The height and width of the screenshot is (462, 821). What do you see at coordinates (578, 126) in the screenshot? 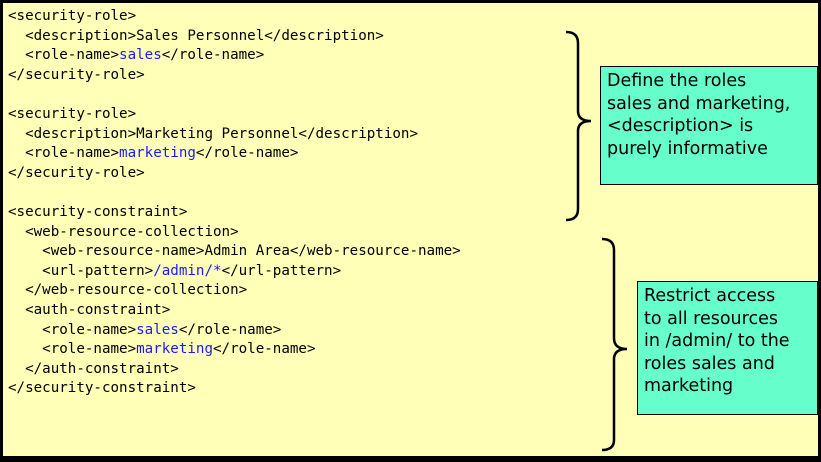
I see `roles-bracket` at bounding box center [578, 126].